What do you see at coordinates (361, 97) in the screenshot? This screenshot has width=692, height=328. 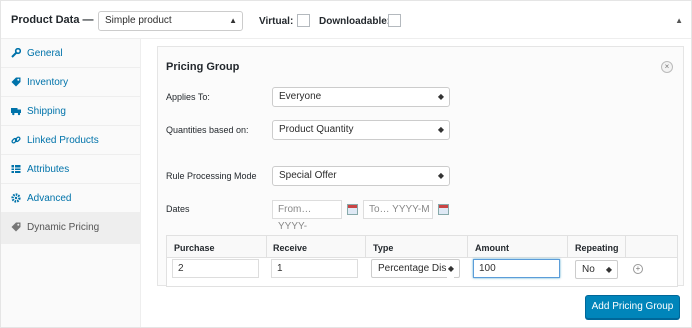 I see `applies-to-select: Everyone ◆` at bounding box center [361, 97].